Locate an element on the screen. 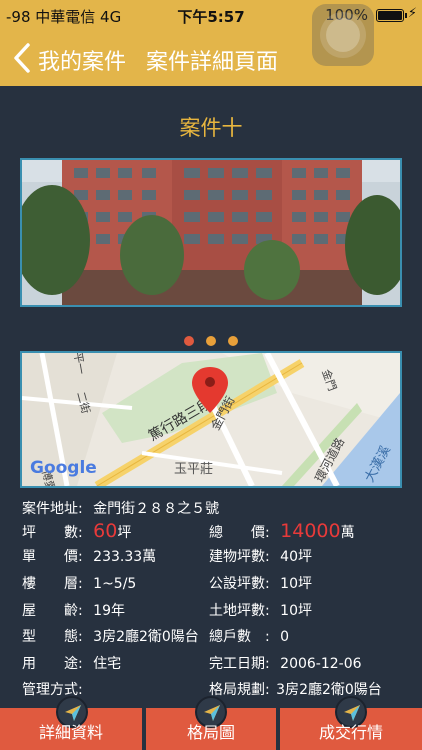 The image size is (422, 750). type-row: 型 態: 3房2廳2衛0陽台 is located at coordinates (110, 637).